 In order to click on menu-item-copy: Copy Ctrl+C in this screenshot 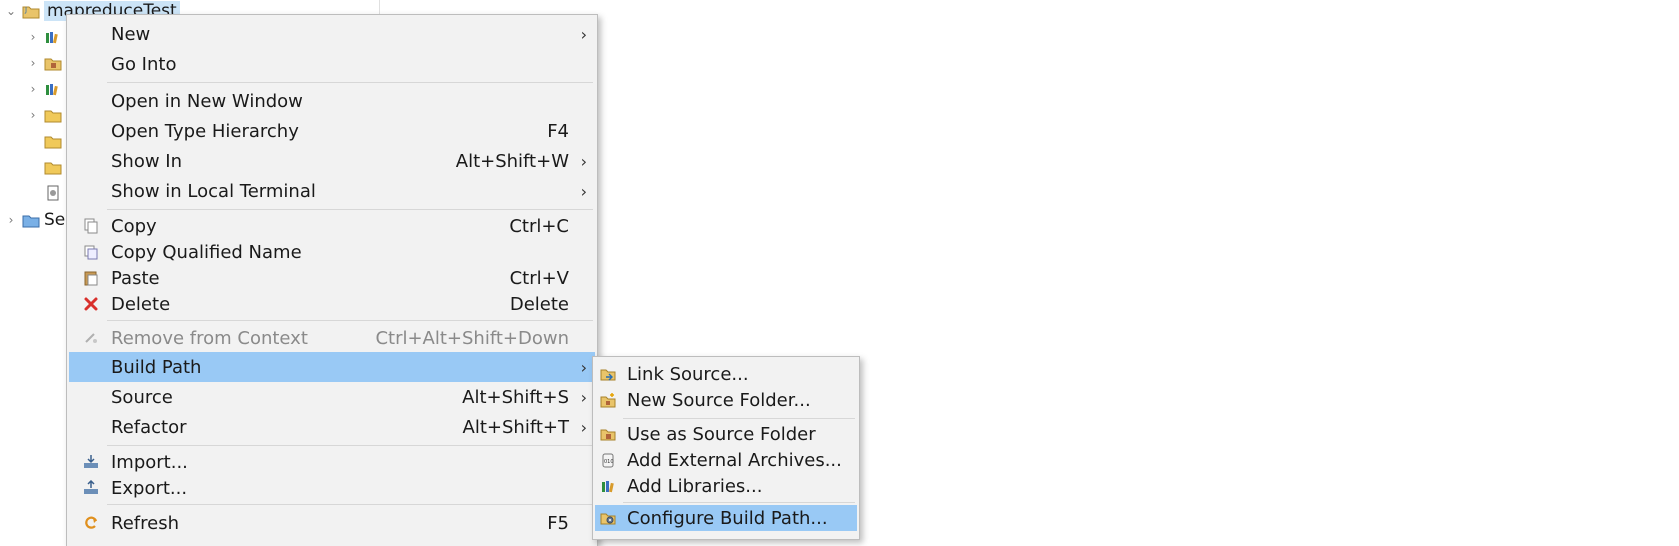, I will do `click(332, 226)`.